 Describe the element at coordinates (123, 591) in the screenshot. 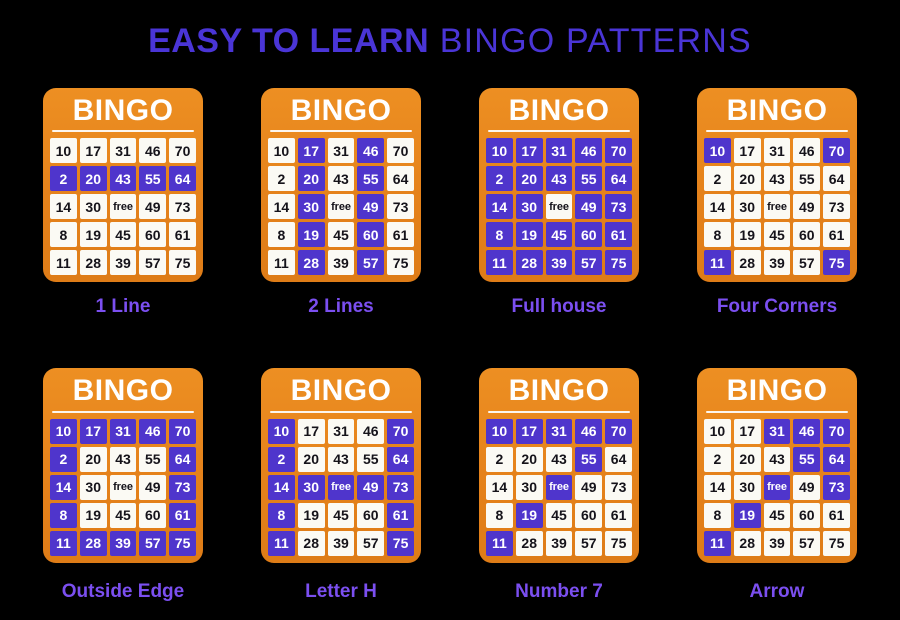

I see `pattern-caption: Outside Edge` at that location.